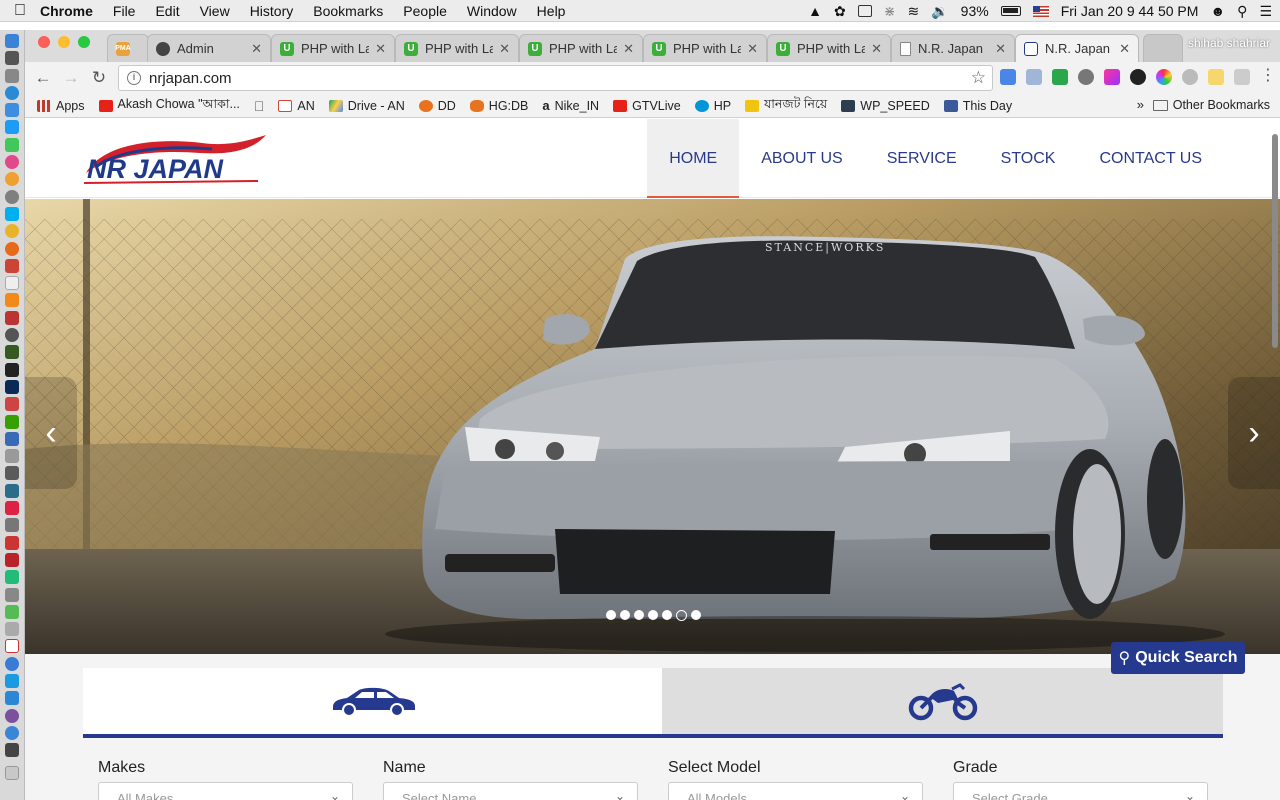  What do you see at coordinates (1178, 658) in the screenshot?
I see `quick-search-button: ⚲ Quick Search` at bounding box center [1178, 658].